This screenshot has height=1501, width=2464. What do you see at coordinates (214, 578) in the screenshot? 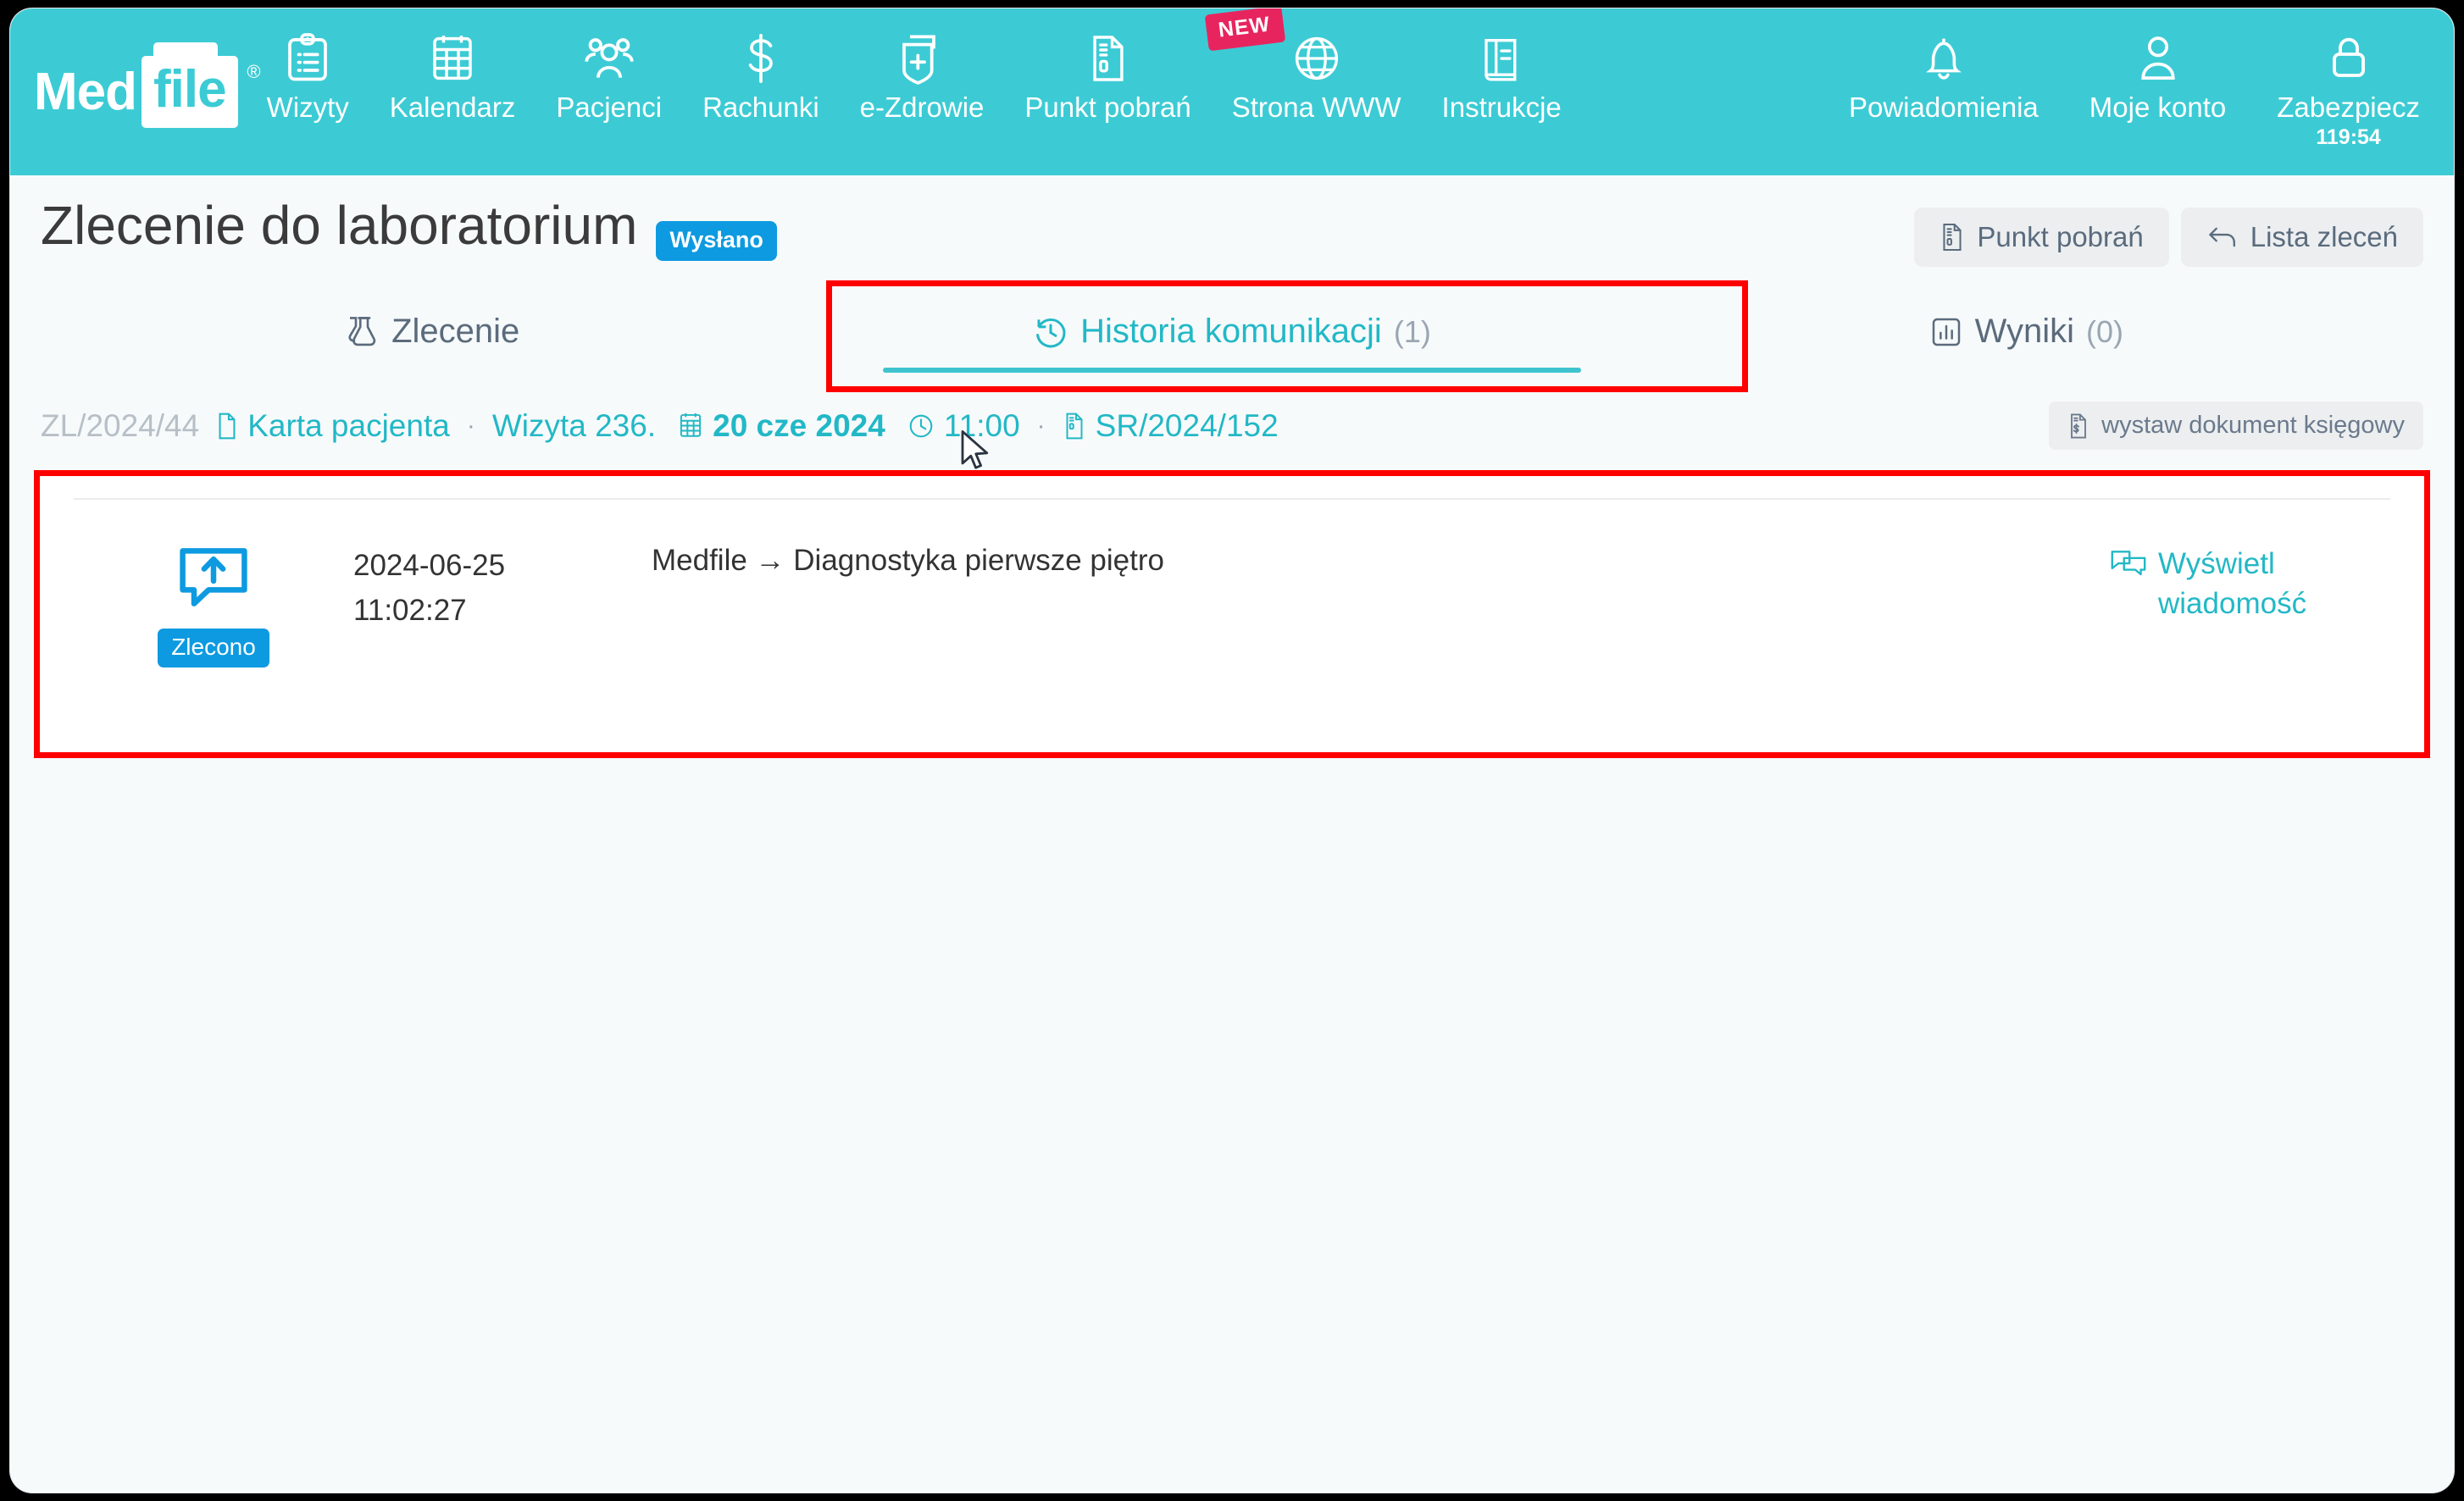
I see `upload-message-icon` at bounding box center [214, 578].